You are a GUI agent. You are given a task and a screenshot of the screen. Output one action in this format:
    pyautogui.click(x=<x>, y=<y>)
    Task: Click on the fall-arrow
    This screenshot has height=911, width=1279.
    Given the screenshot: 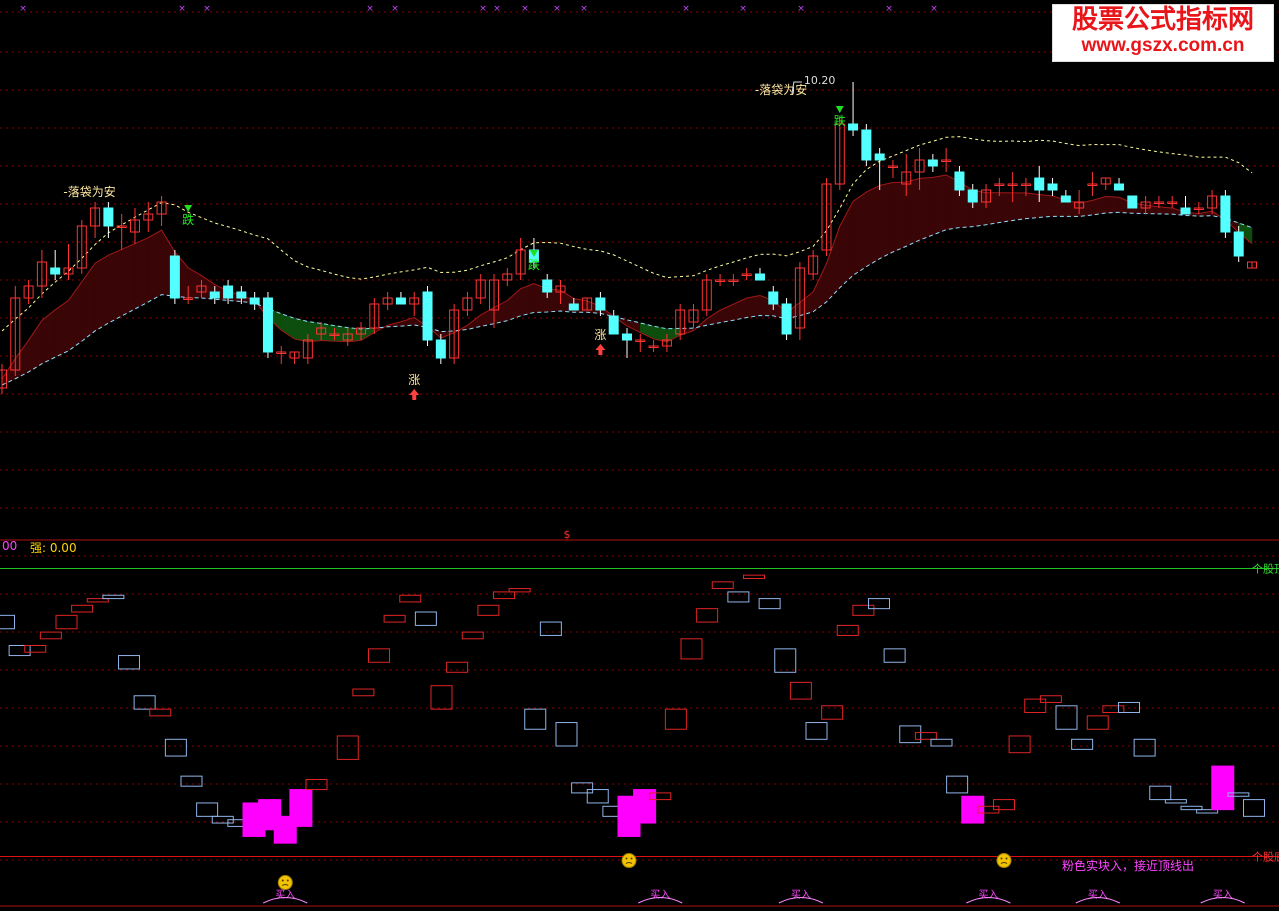 What is the action you would take?
    pyautogui.click(x=839, y=109)
    